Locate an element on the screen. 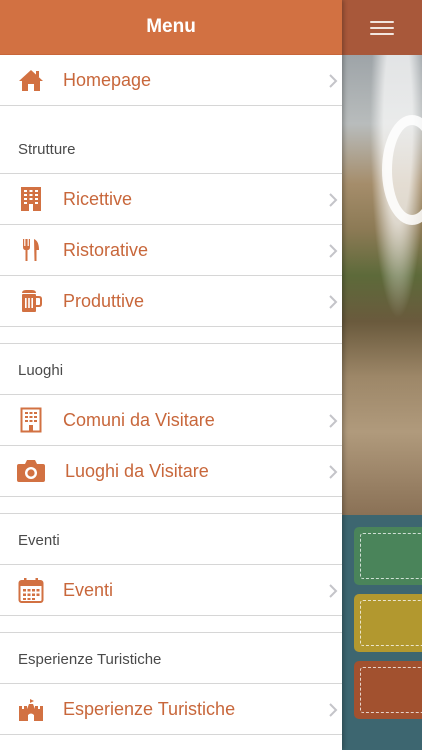 The width and height of the screenshot is (422, 750). menu-item-eventi: Eventi is located at coordinates (171, 590).